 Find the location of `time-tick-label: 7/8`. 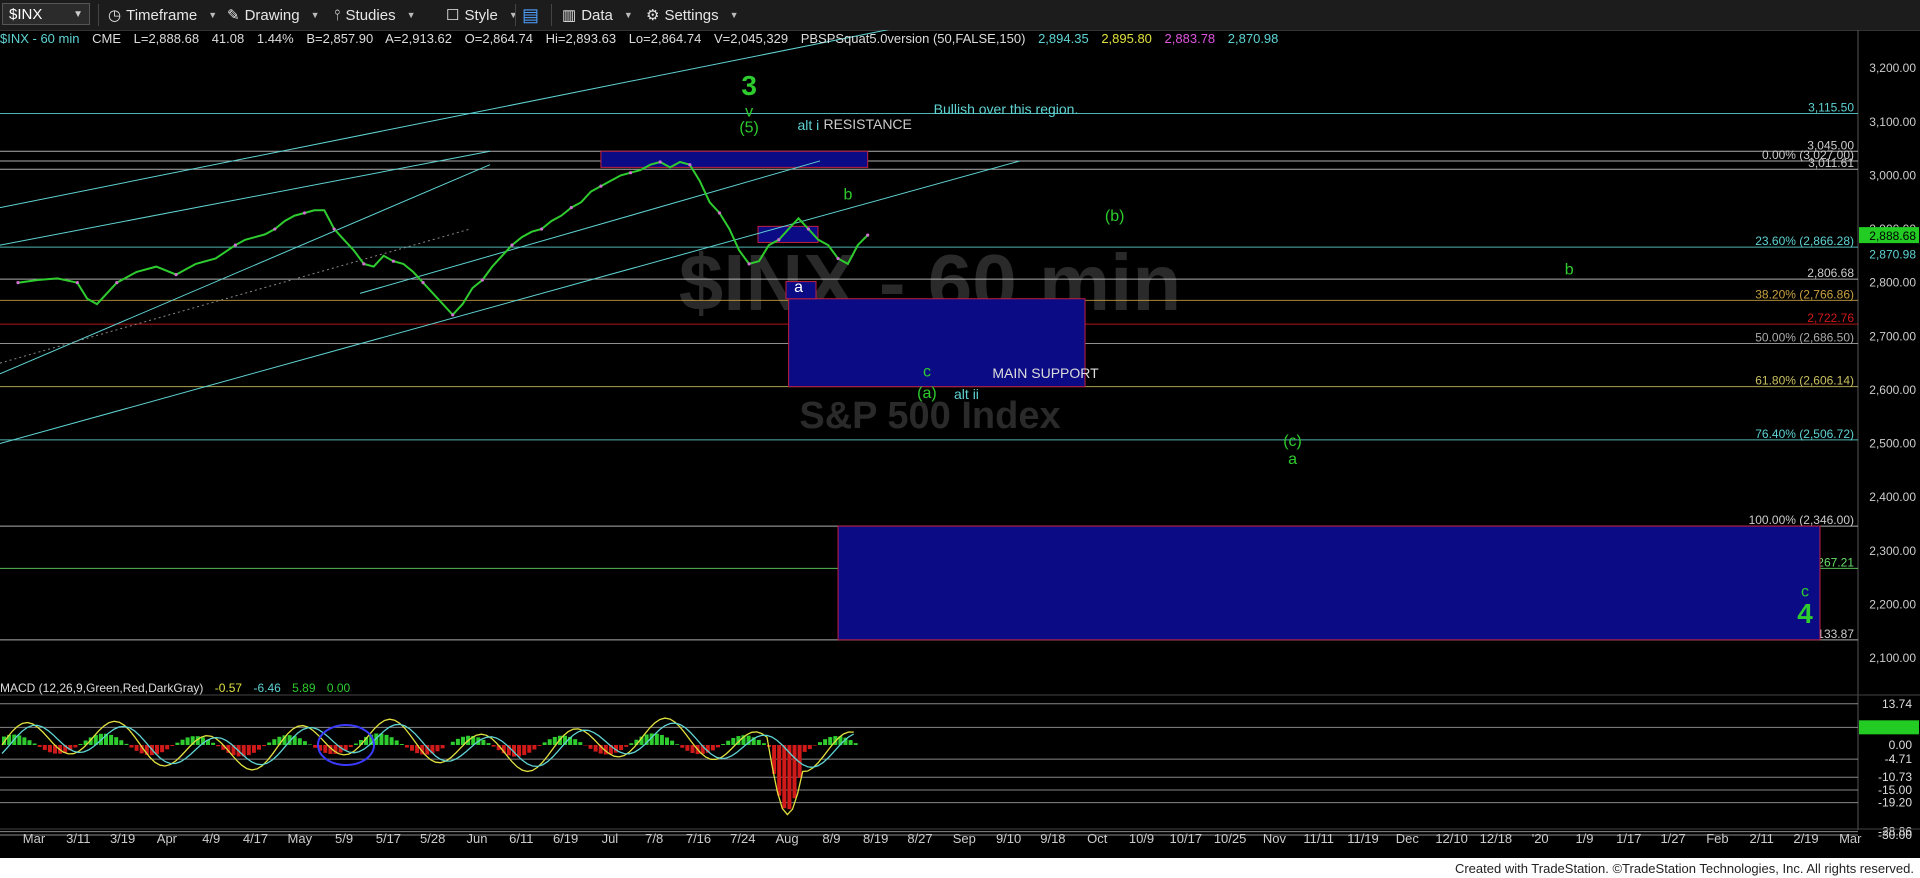

time-tick-label: 7/8 is located at coordinates (654, 838).